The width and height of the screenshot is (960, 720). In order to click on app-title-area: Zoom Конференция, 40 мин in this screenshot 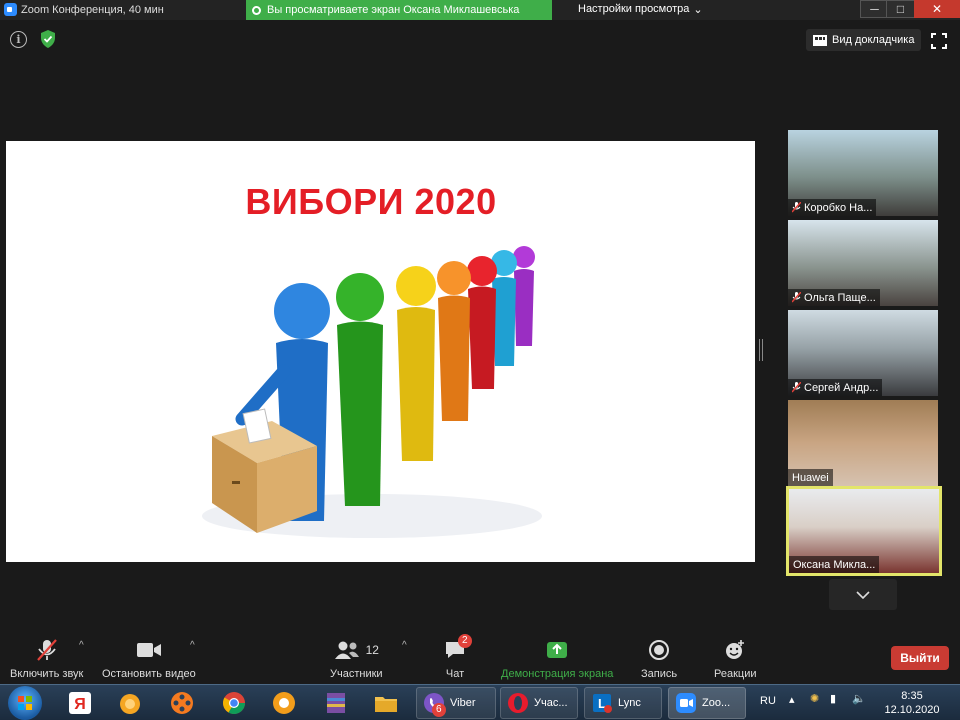, I will do `click(84, 9)`.